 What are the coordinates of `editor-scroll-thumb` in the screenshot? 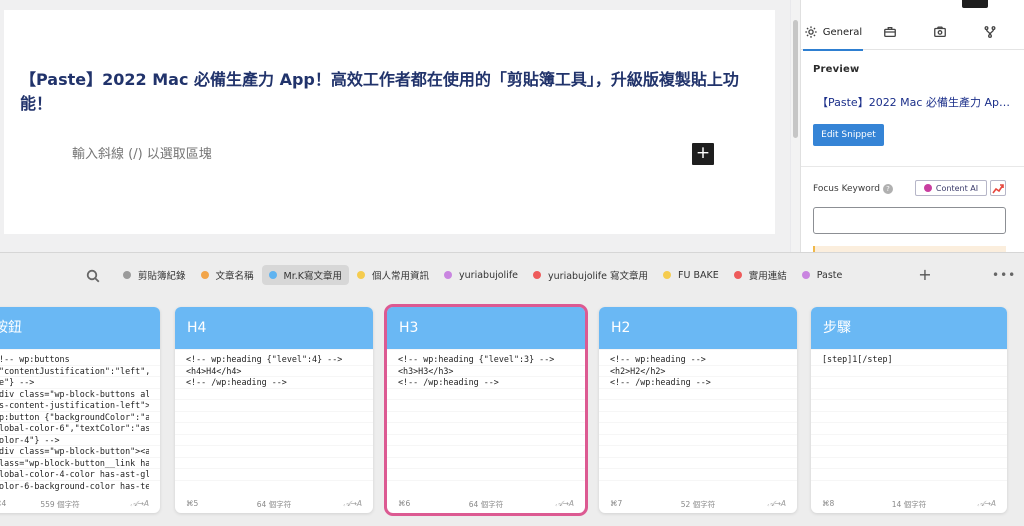 It's located at (795, 79).